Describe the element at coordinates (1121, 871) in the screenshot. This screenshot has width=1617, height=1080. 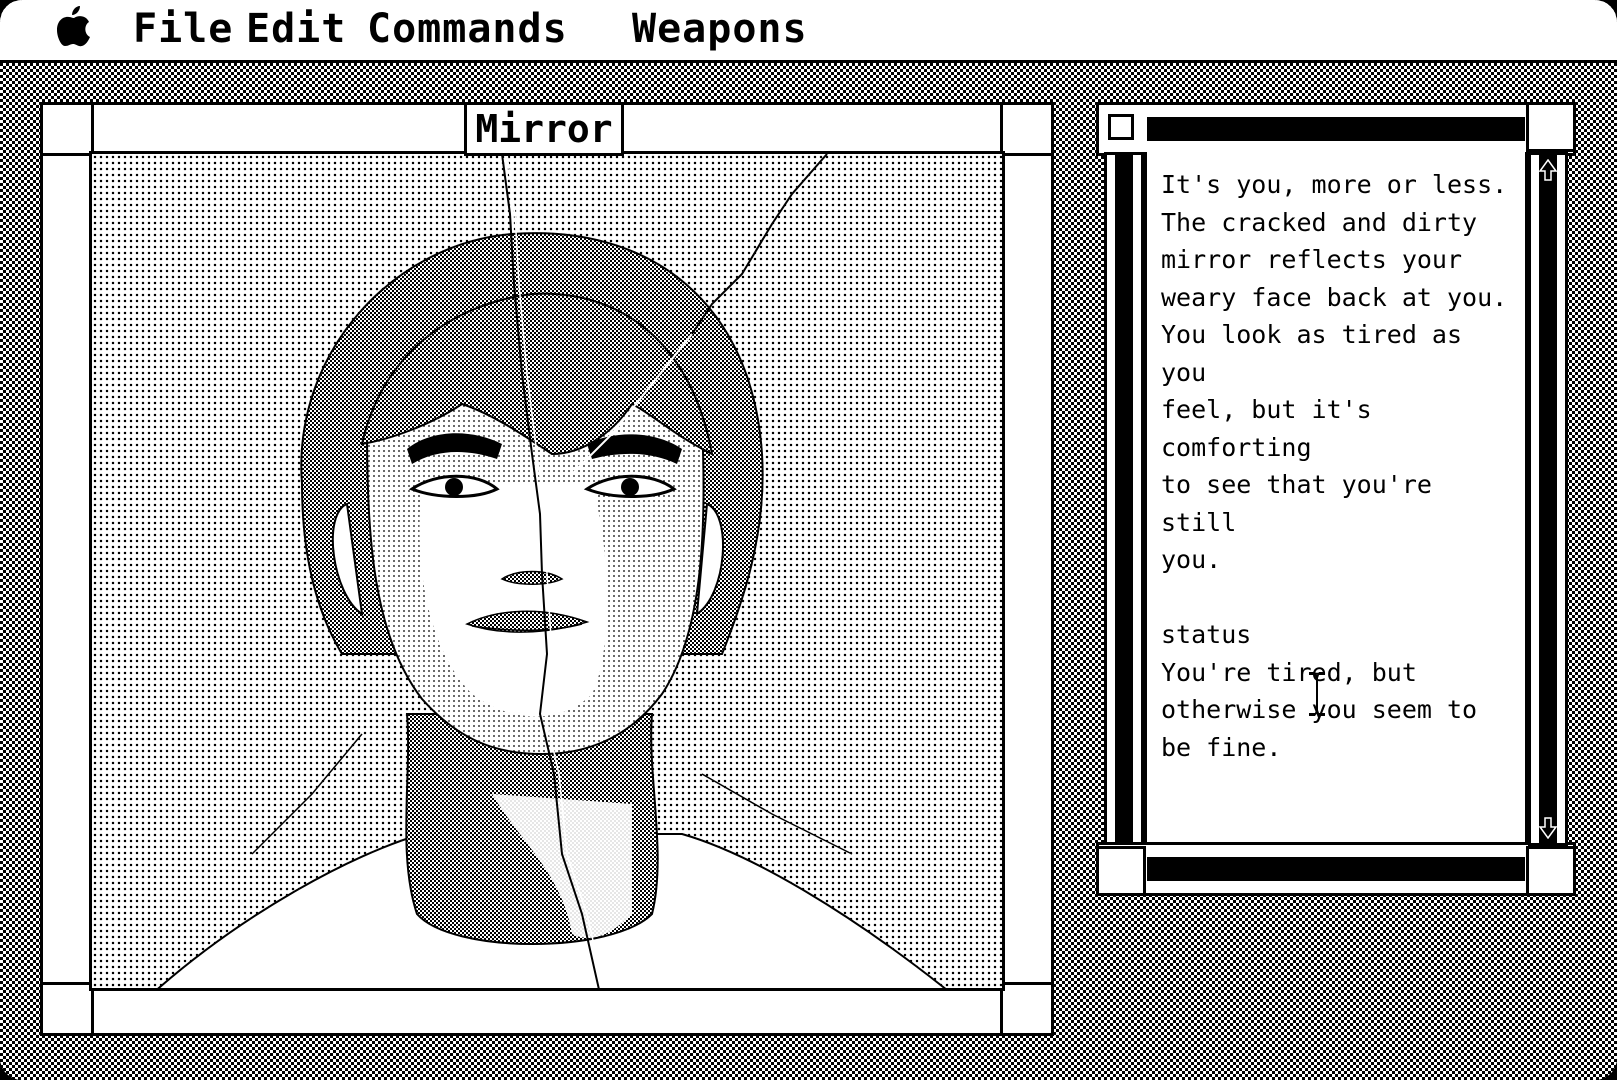
I see `text-window-corner-bottom-left` at that location.